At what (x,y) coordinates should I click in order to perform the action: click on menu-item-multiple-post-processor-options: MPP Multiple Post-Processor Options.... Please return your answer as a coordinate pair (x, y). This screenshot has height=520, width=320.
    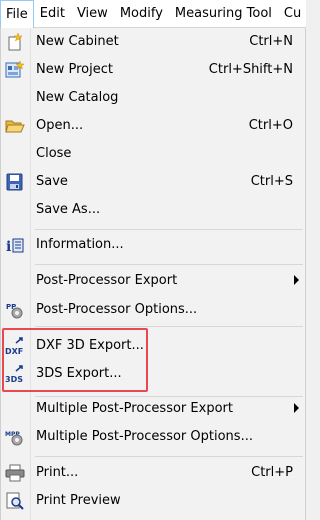
    Looking at the image, I should click on (153, 437).